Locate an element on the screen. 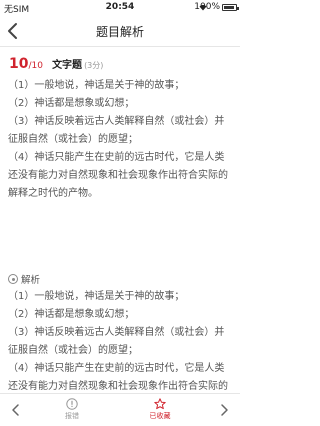  analysis-title: 解析 is located at coordinates (31, 280).